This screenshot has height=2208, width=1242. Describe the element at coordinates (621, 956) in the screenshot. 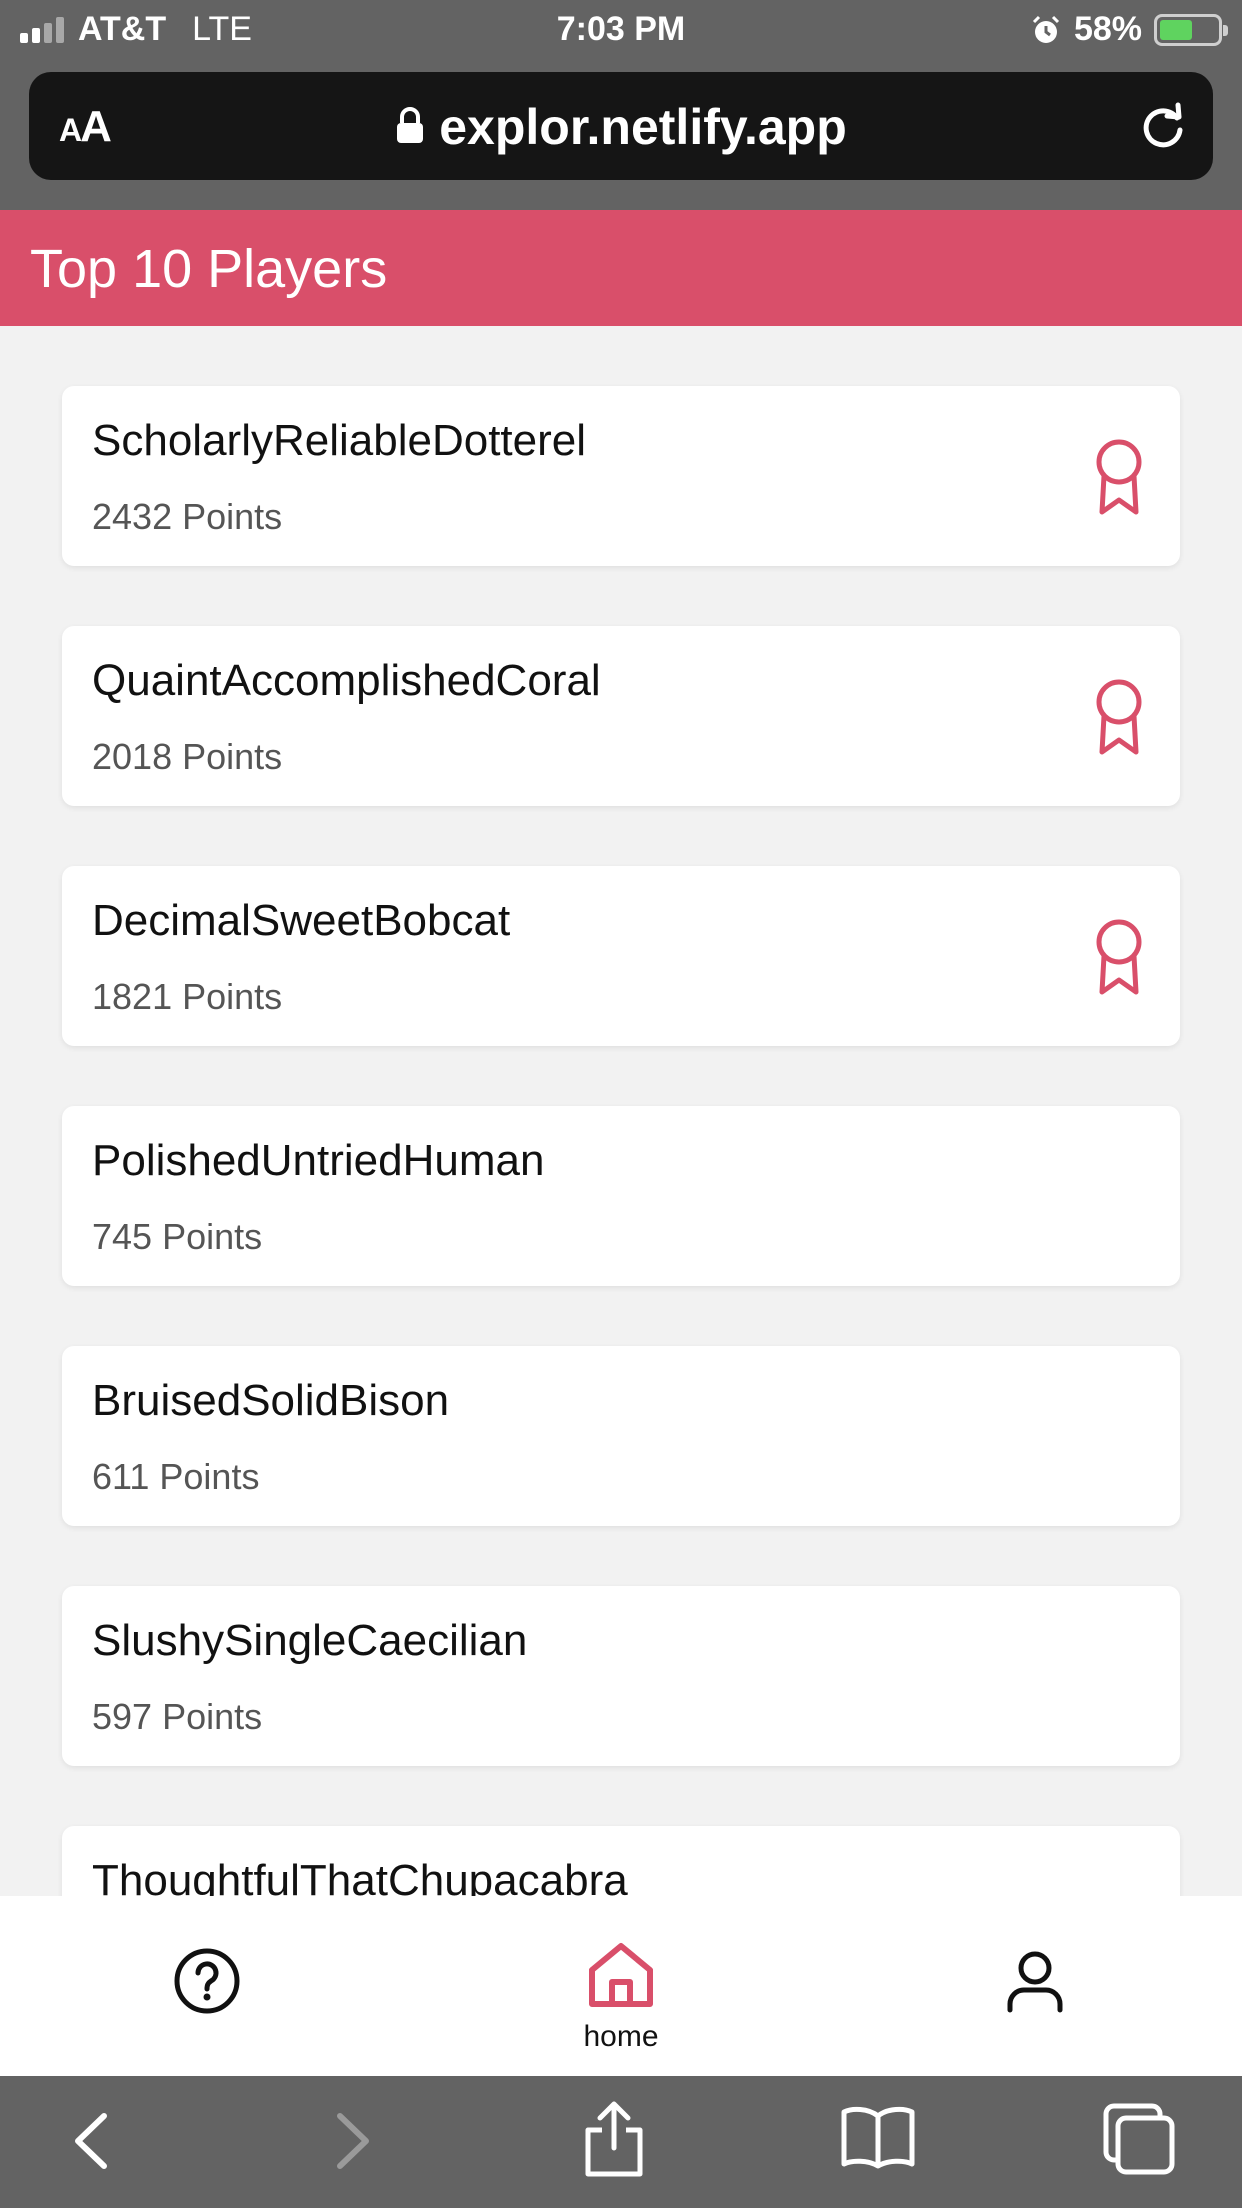

I see `player-card: DecimalSweetBobcat 1821 Points` at that location.